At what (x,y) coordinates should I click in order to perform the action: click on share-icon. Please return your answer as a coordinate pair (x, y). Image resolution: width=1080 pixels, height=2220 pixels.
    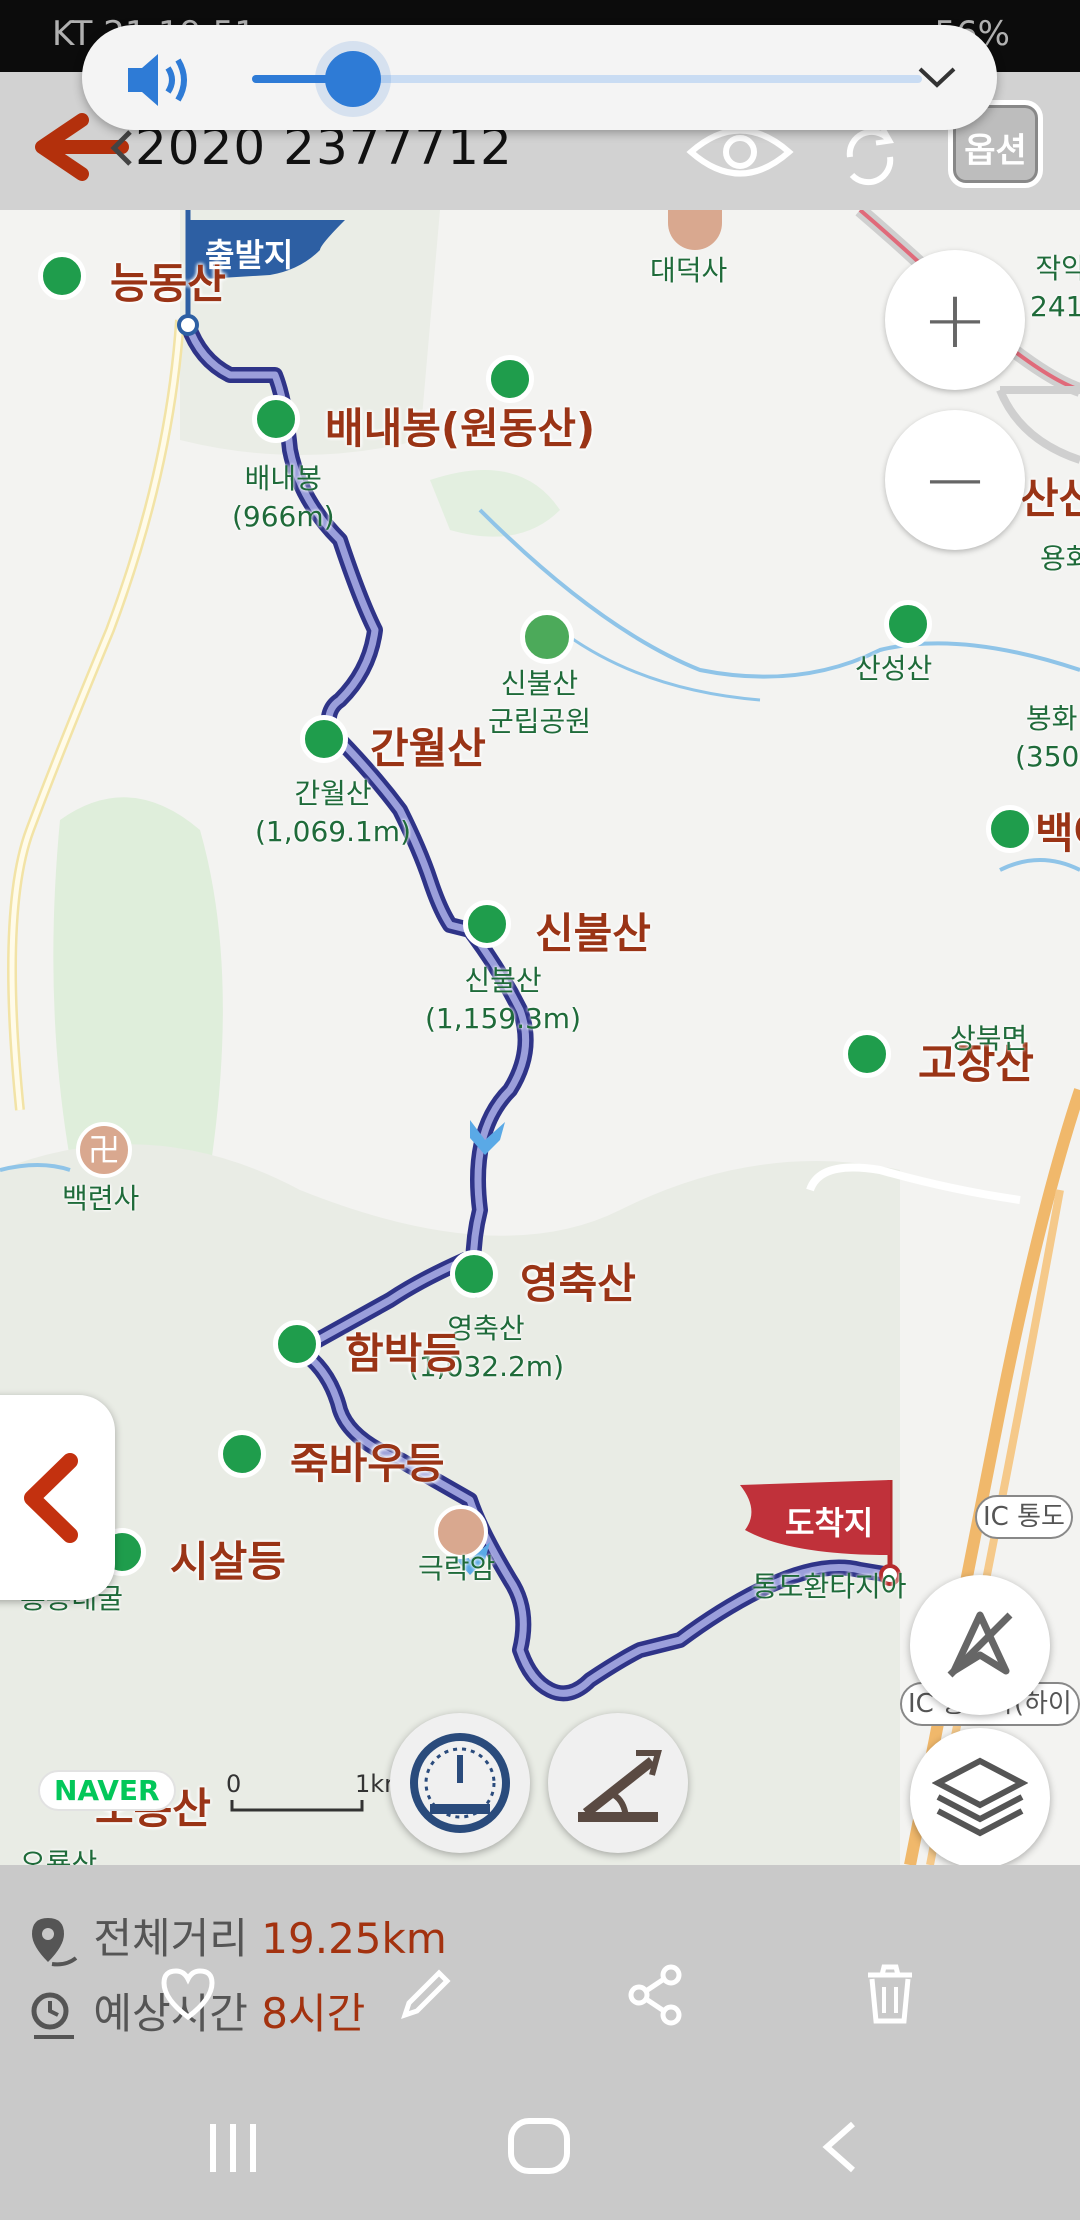
    Looking at the image, I should click on (655, 1995).